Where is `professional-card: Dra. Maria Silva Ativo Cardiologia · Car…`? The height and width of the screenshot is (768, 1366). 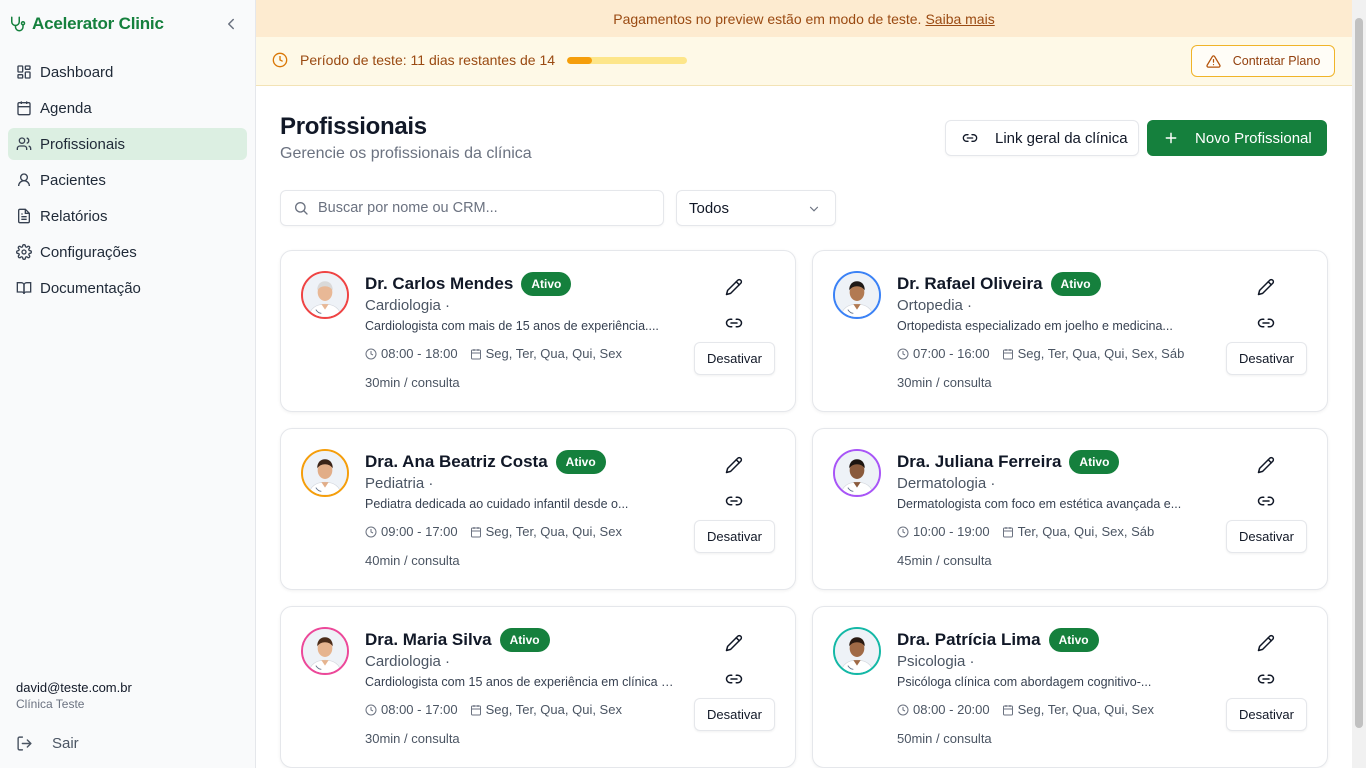
professional-card: Dra. Maria Silva Ativo Cardiologia · Car… is located at coordinates (538, 687).